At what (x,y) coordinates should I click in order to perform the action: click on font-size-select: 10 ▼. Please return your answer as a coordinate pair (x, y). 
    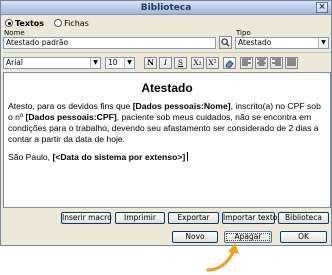
    Looking at the image, I should click on (120, 63).